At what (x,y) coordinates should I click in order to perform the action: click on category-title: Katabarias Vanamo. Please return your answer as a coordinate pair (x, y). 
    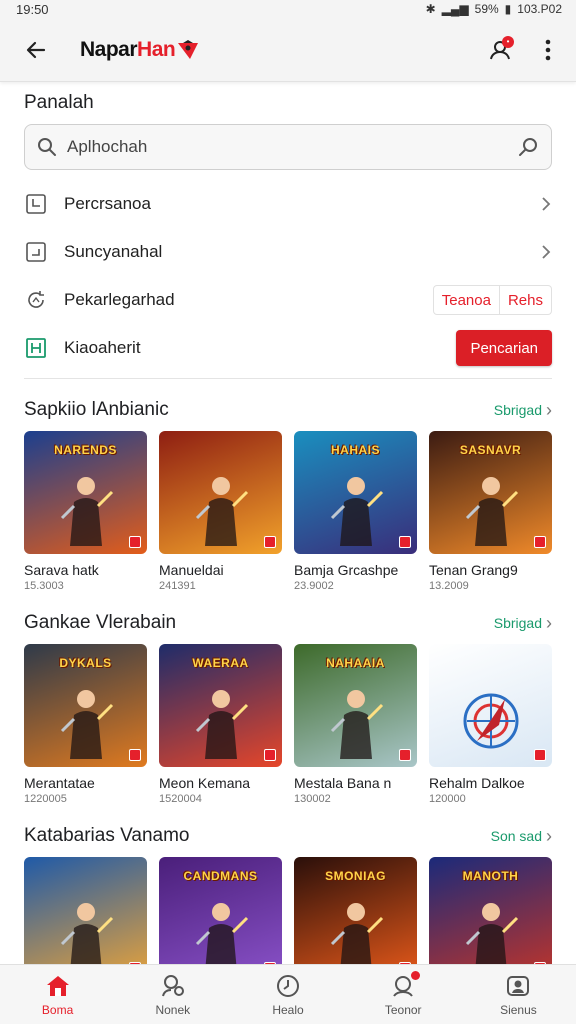
    Looking at the image, I should click on (107, 835).